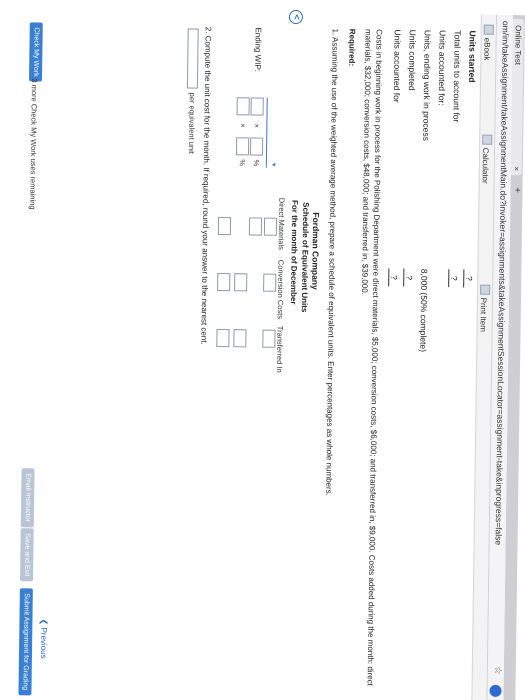 The width and height of the screenshot is (525, 700). Describe the element at coordinates (280, 289) in the screenshot. I see `col-conversion-costs: Conversion Costs` at that location.